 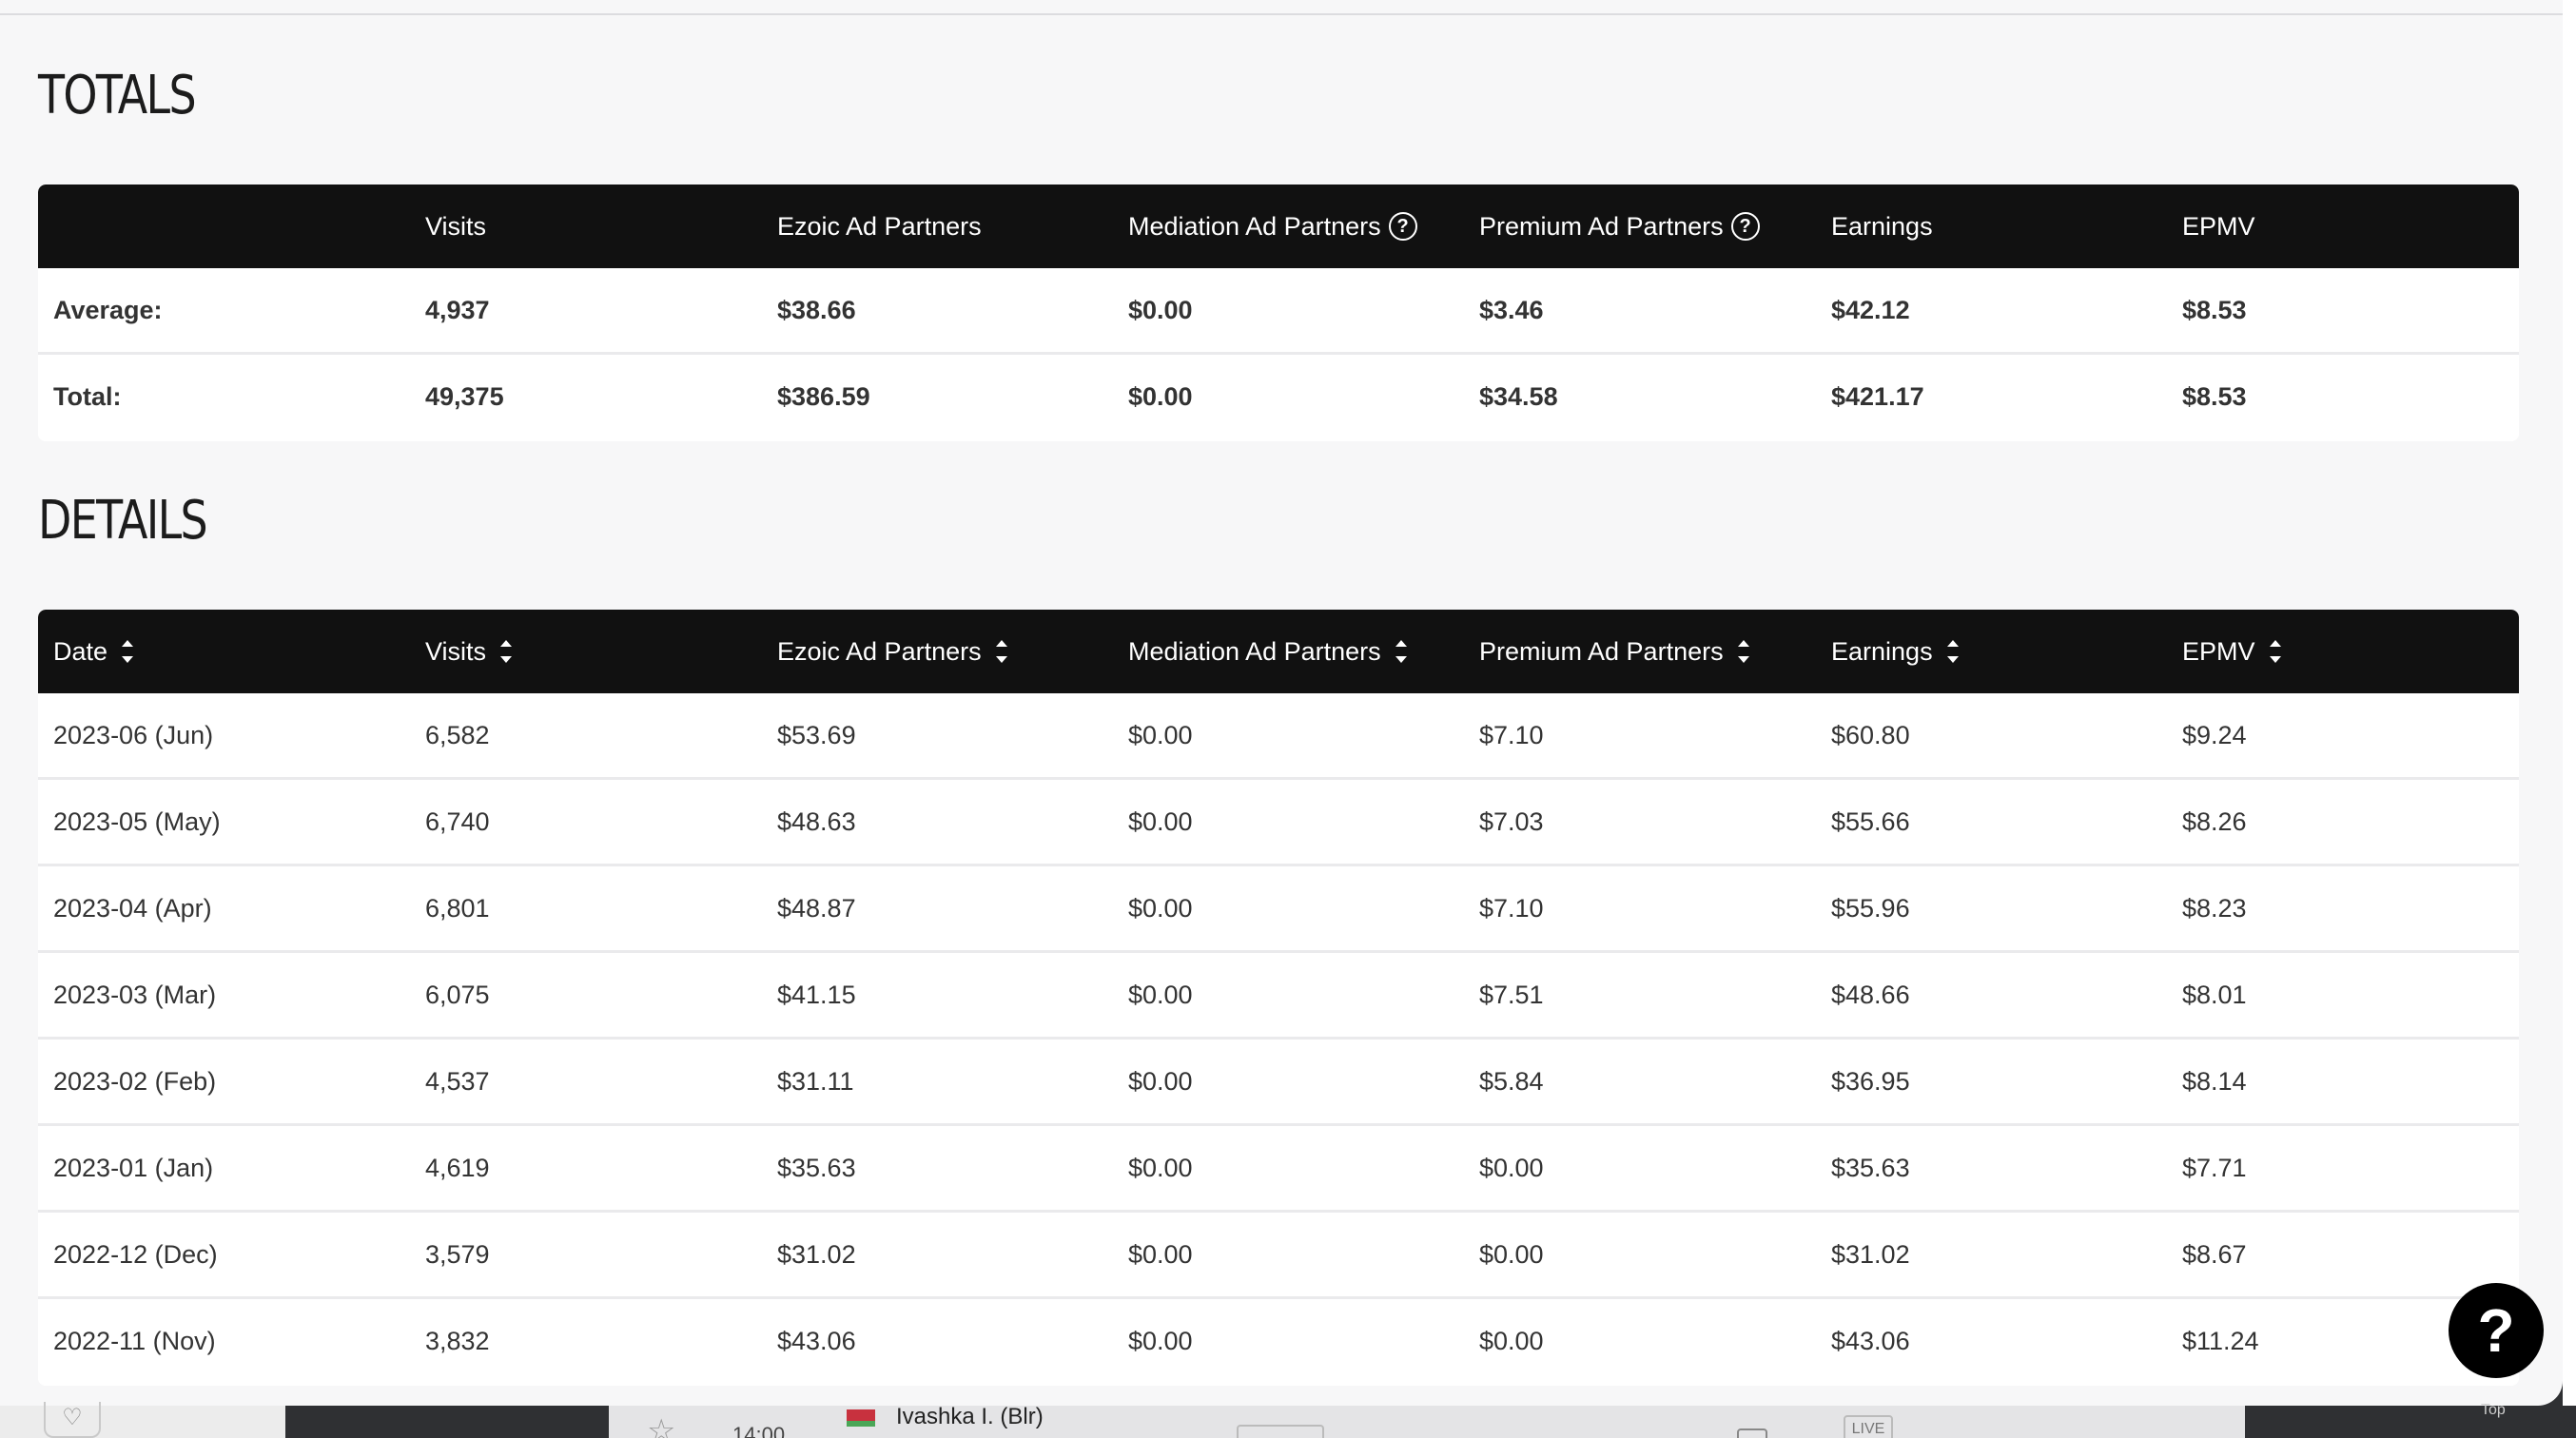 What do you see at coordinates (134, 1340) in the screenshot?
I see `cell-date: 2022-11 (Nov)` at bounding box center [134, 1340].